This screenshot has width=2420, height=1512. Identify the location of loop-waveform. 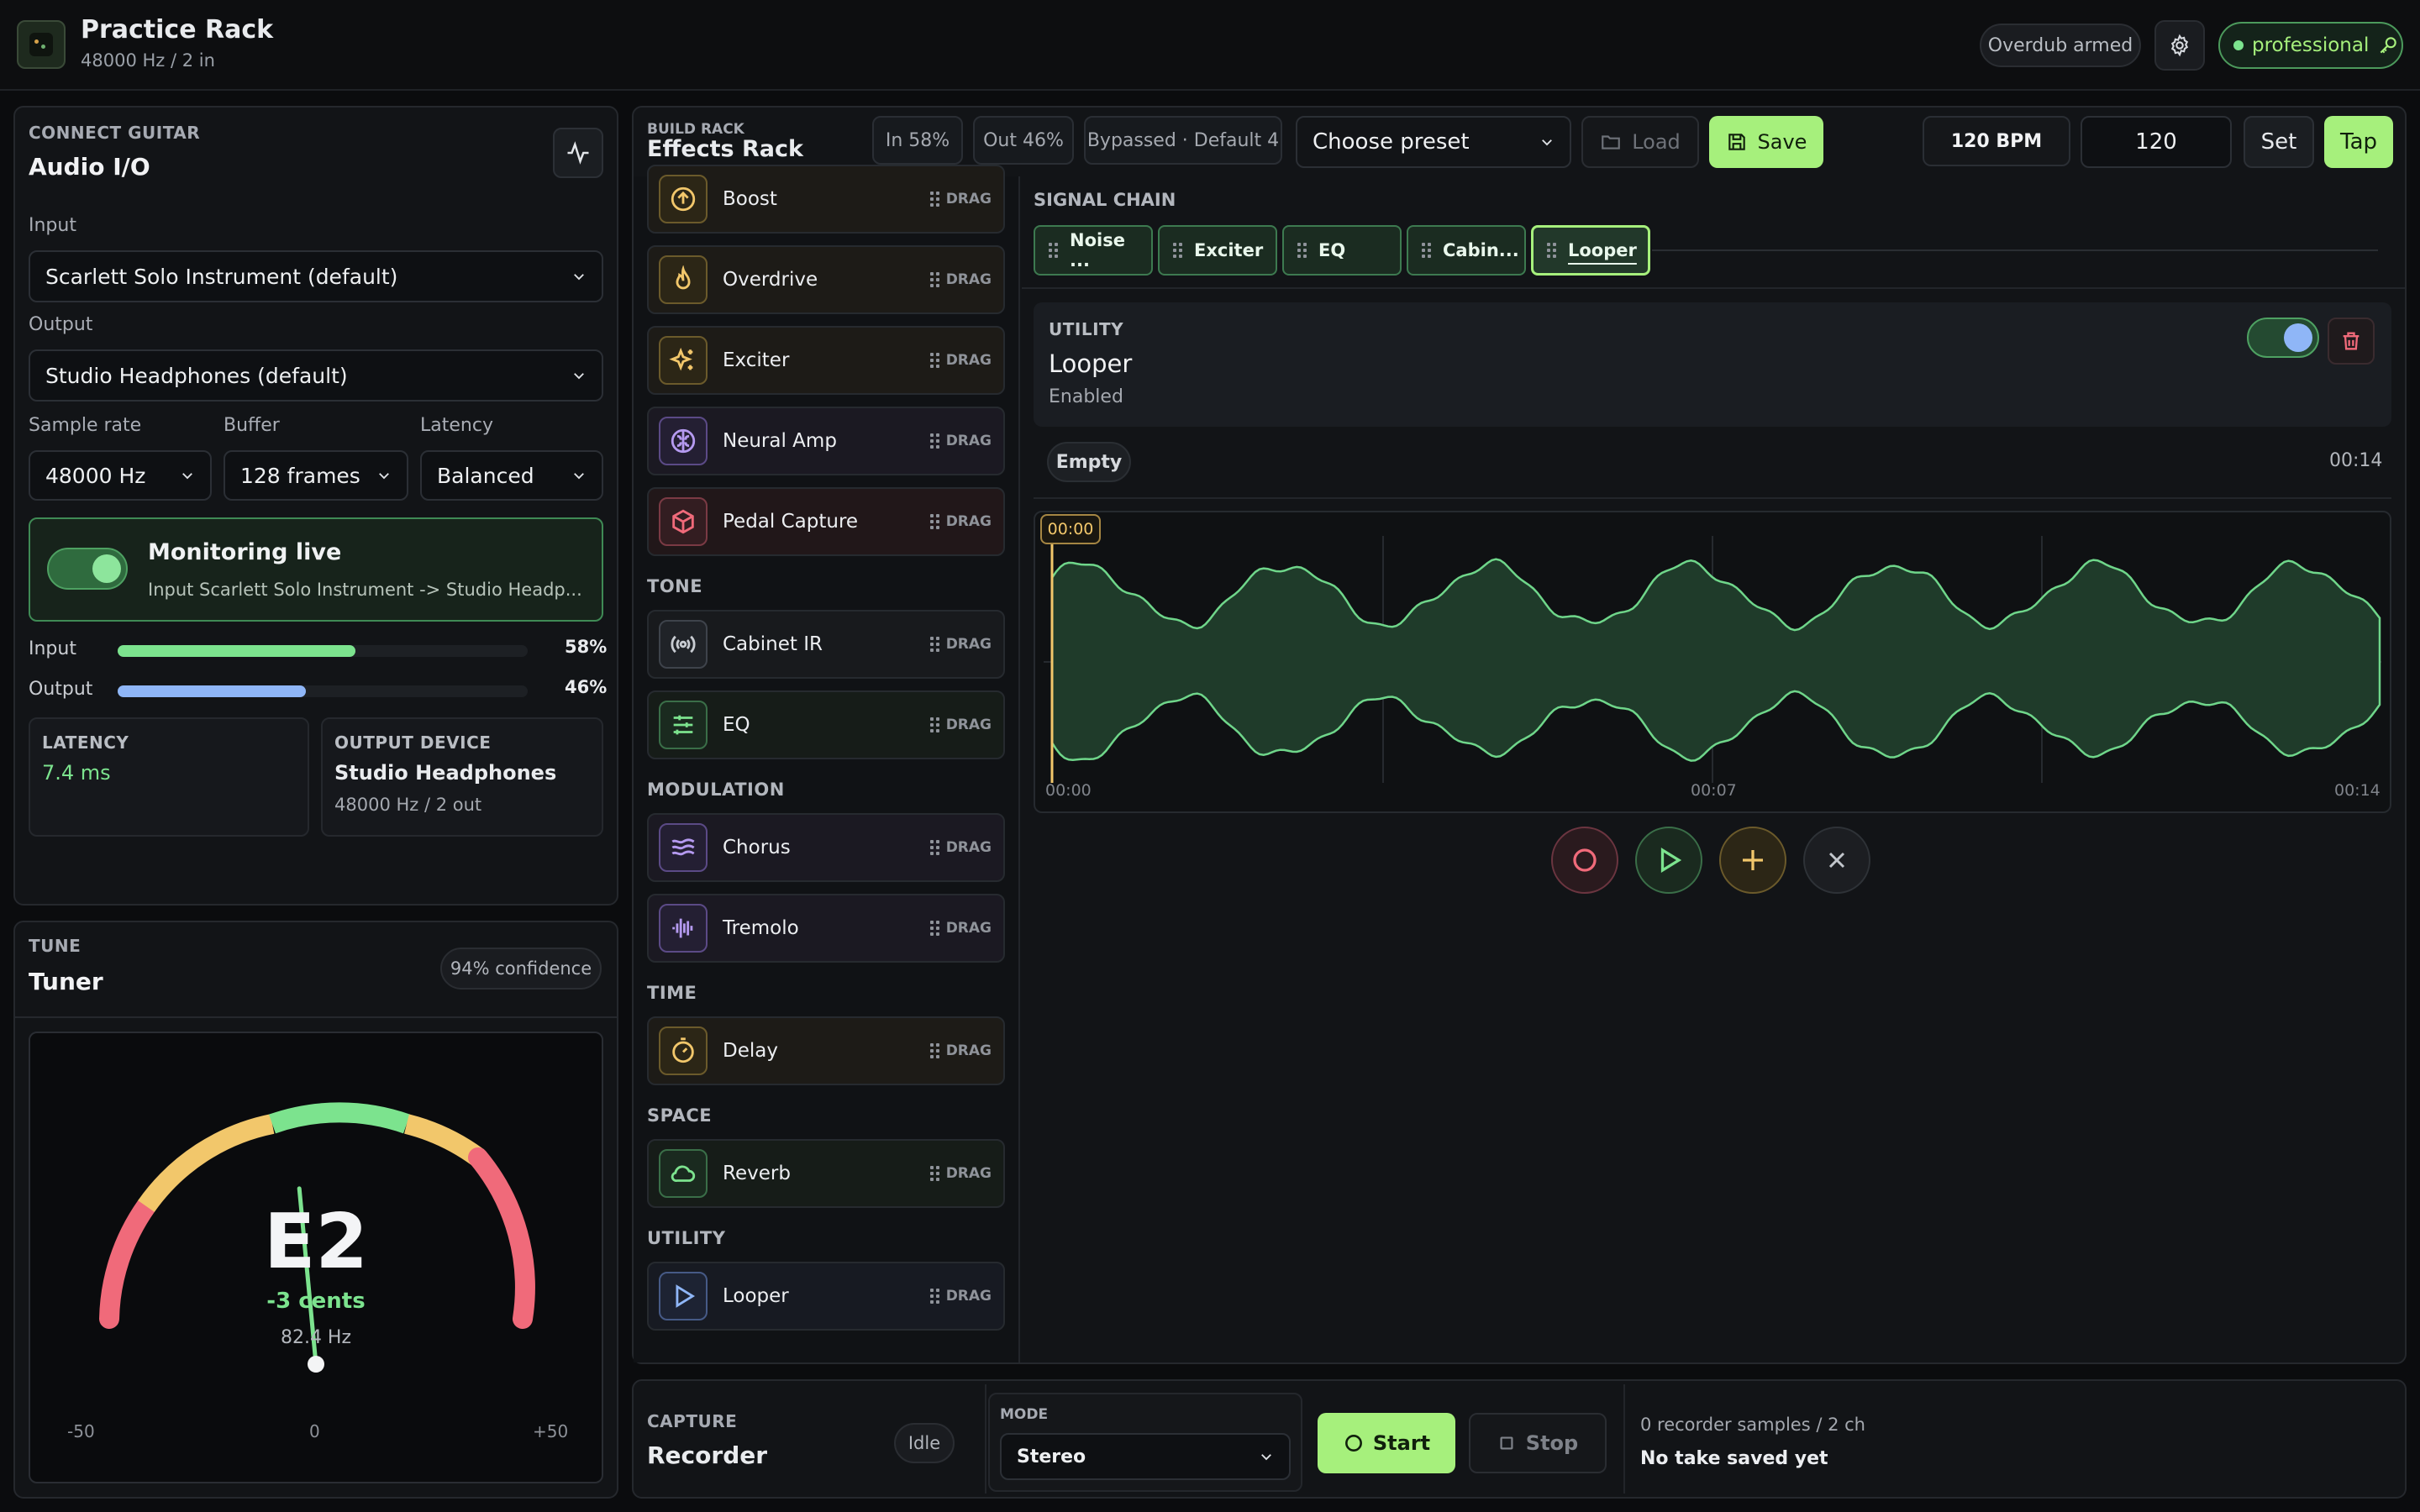
(1712, 659).